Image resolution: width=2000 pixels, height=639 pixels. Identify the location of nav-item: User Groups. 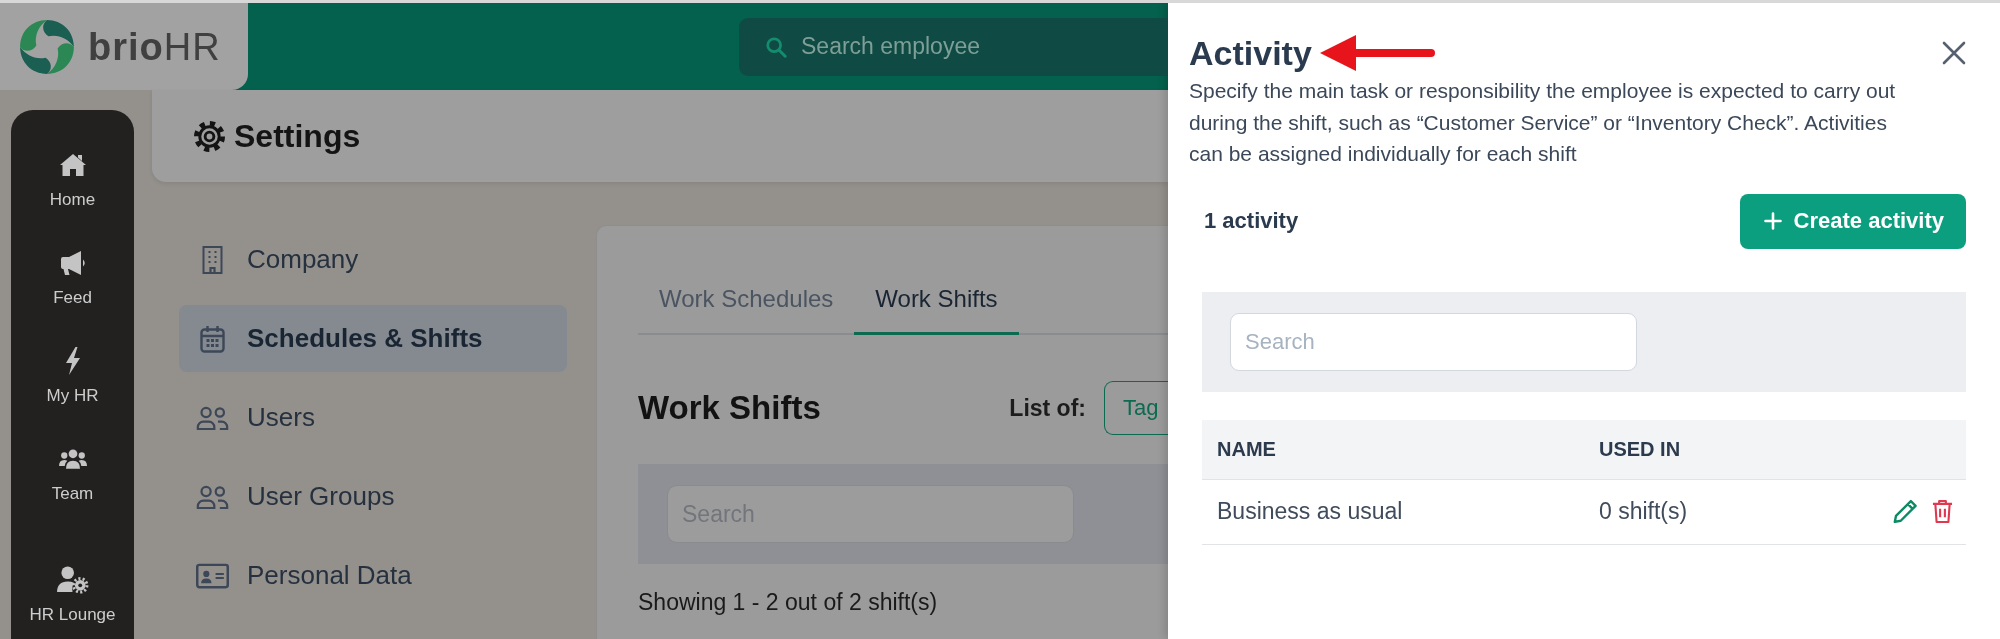
(373, 496).